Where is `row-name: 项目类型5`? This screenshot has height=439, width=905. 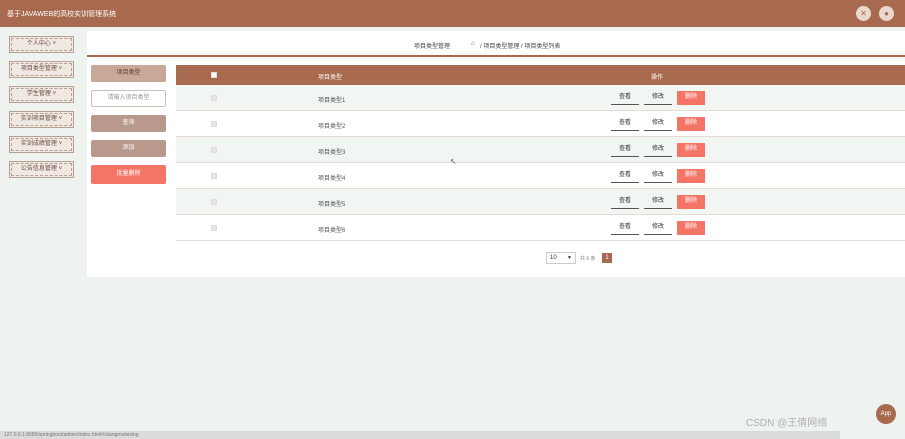
row-name: 项目类型5 is located at coordinates (332, 205).